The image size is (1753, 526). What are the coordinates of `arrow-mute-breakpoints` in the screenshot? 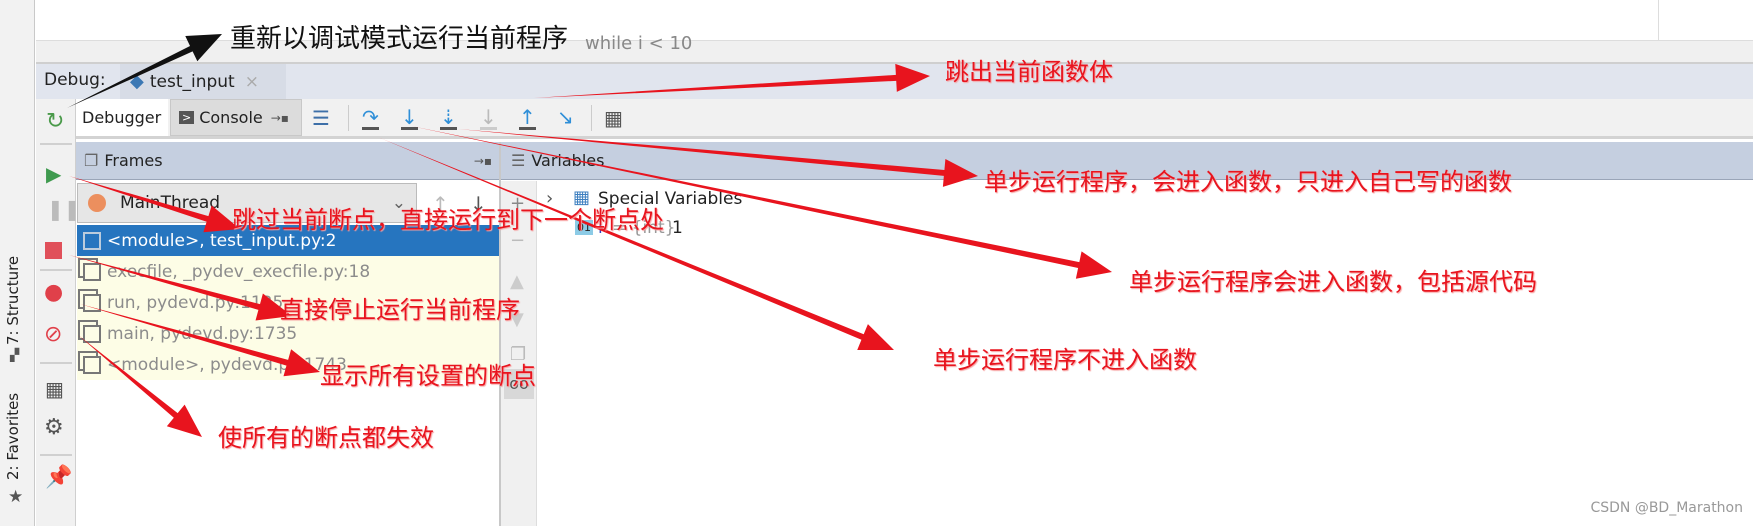 It's located at (140, 386).